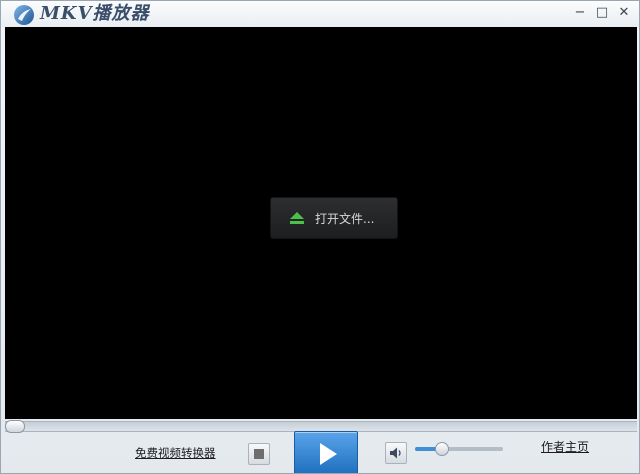 This screenshot has width=640, height=474. I want to click on volume-thumb, so click(442, 449).